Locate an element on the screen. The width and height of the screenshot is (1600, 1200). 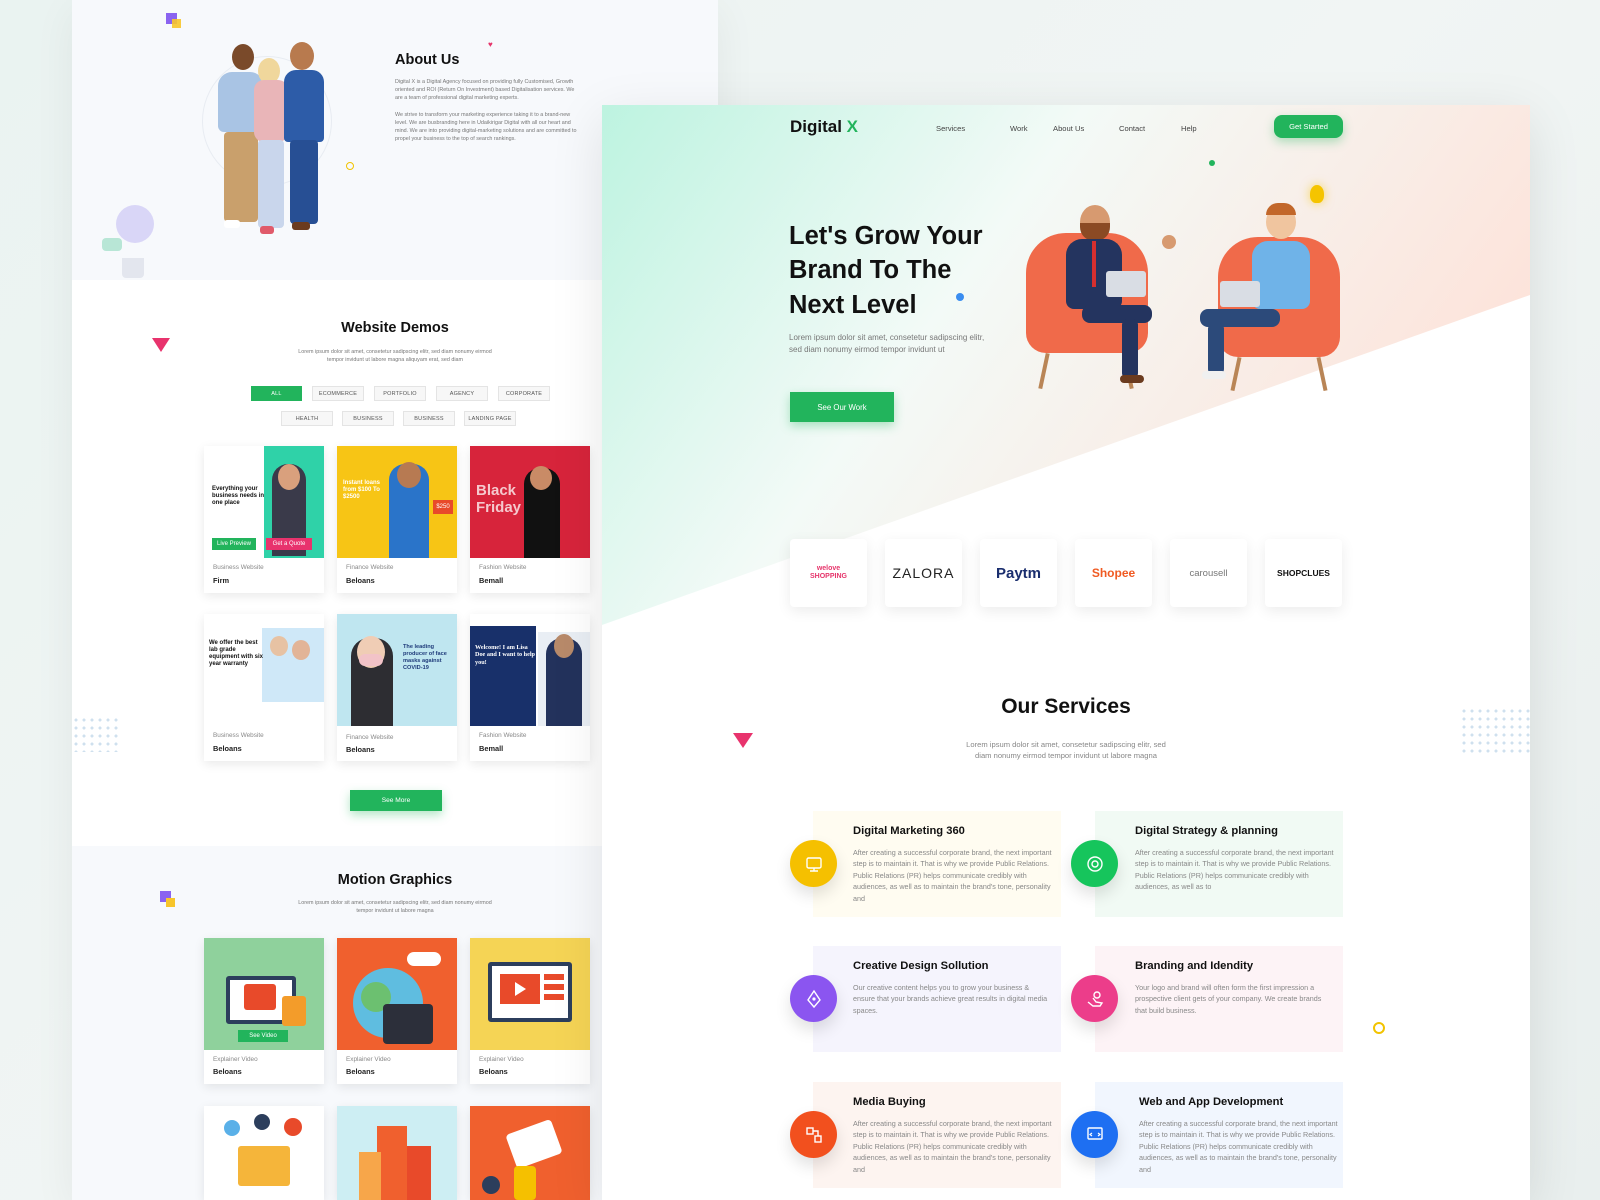
live-preview-button: Live Preview is located at coordinates (234, 544).